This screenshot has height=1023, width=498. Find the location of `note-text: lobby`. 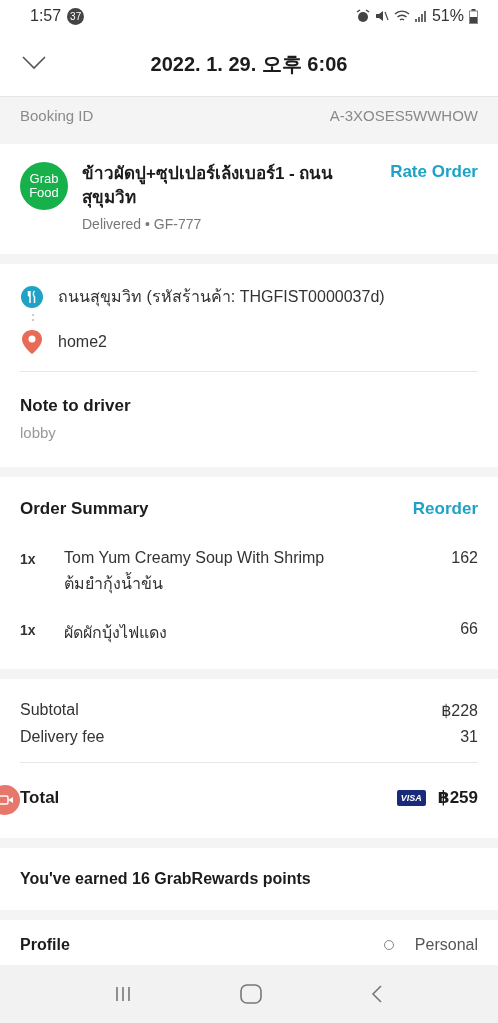

note-text: lobby is located at coordinates (38, 432).